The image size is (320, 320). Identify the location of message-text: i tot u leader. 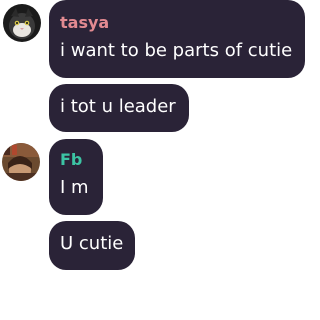
(118, 106).